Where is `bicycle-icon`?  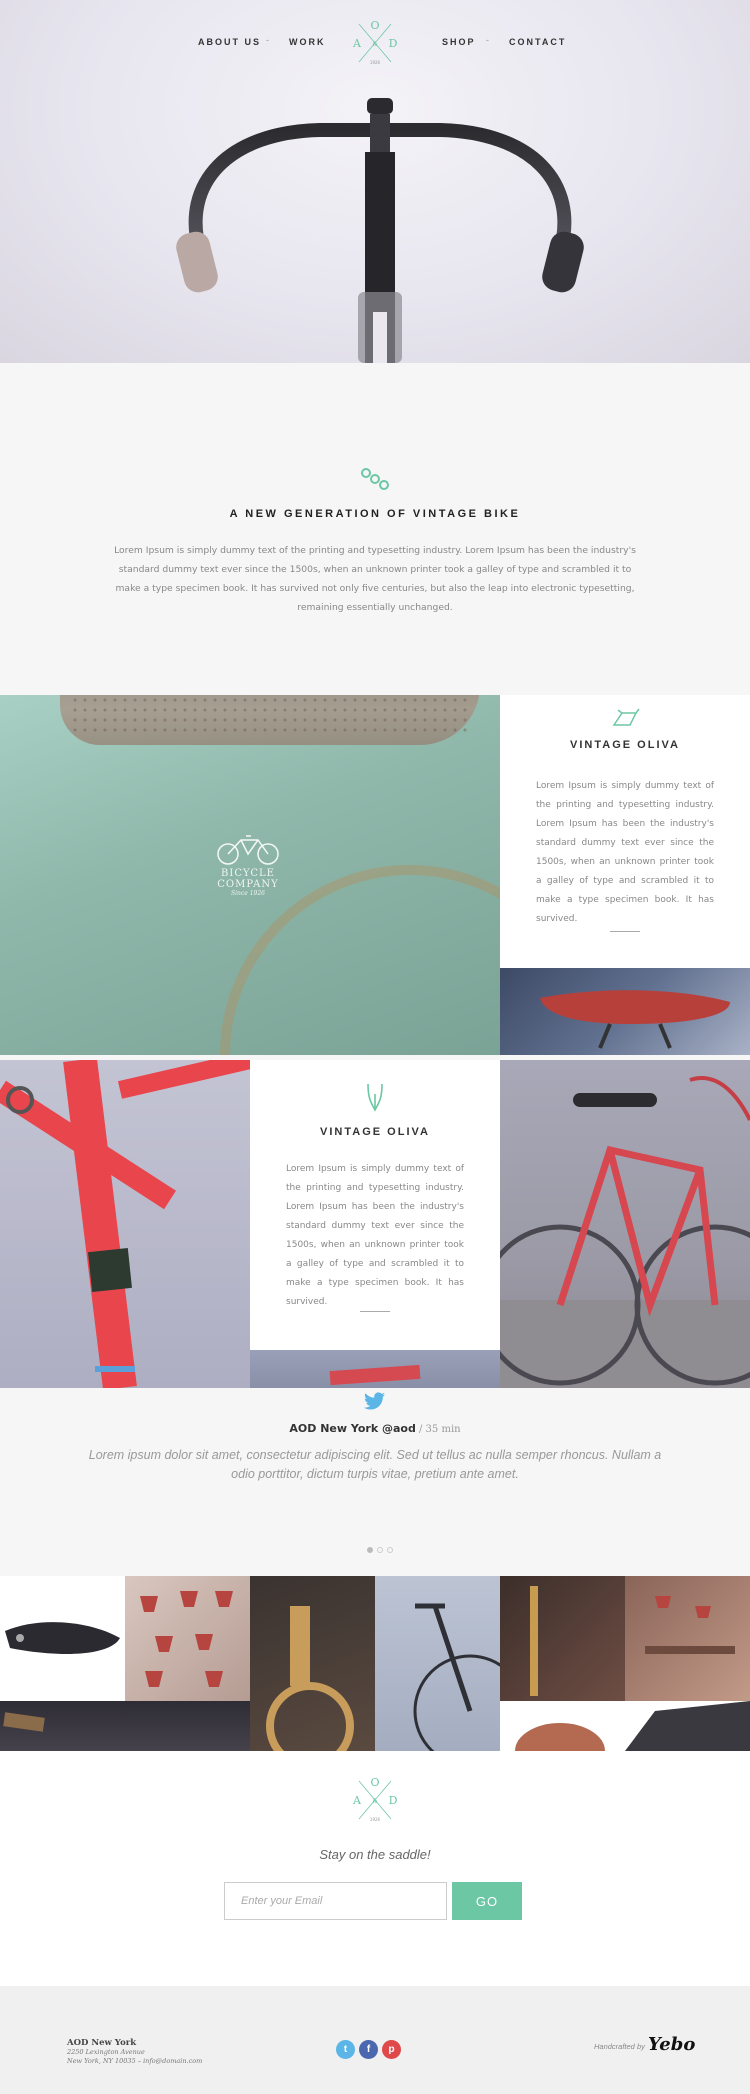
bicycle-icon is located at coordinates (248, 850).